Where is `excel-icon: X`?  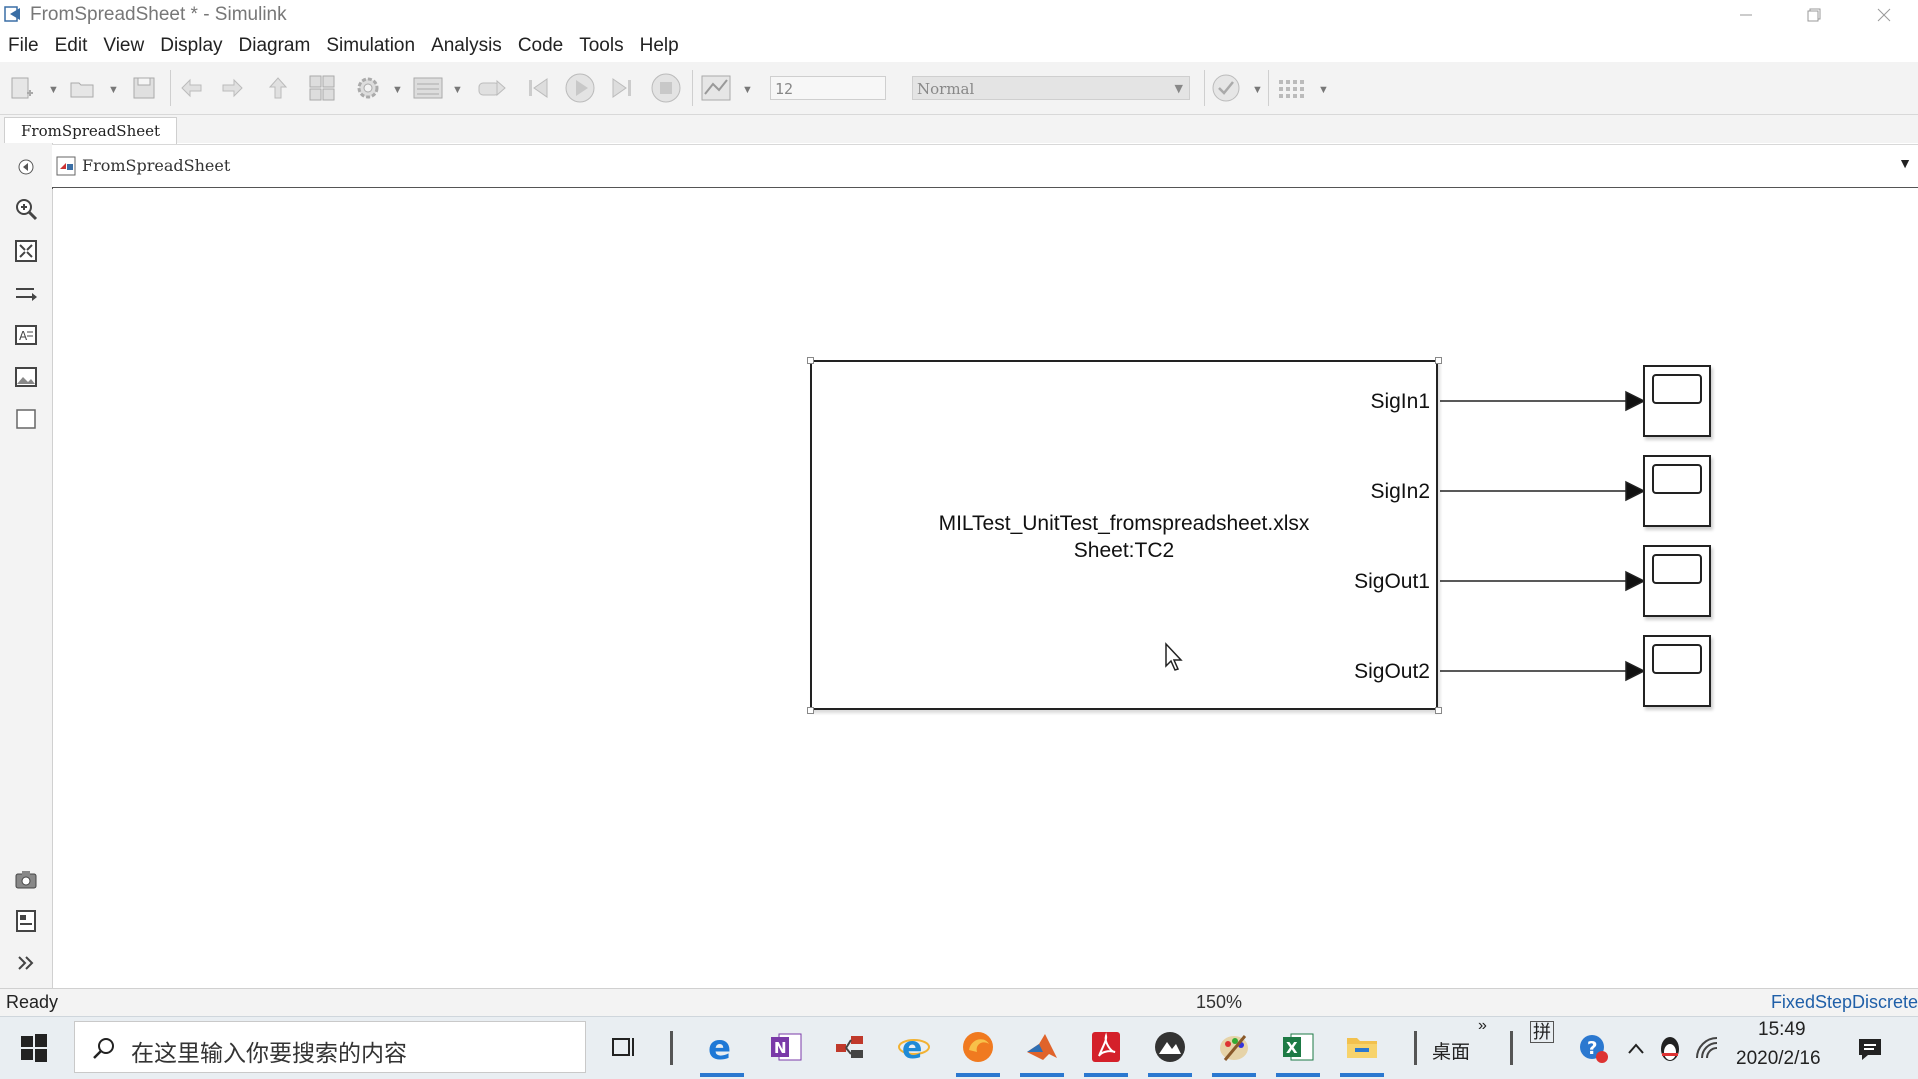
excel-icon: X is located at coordinates (1298, 1047).